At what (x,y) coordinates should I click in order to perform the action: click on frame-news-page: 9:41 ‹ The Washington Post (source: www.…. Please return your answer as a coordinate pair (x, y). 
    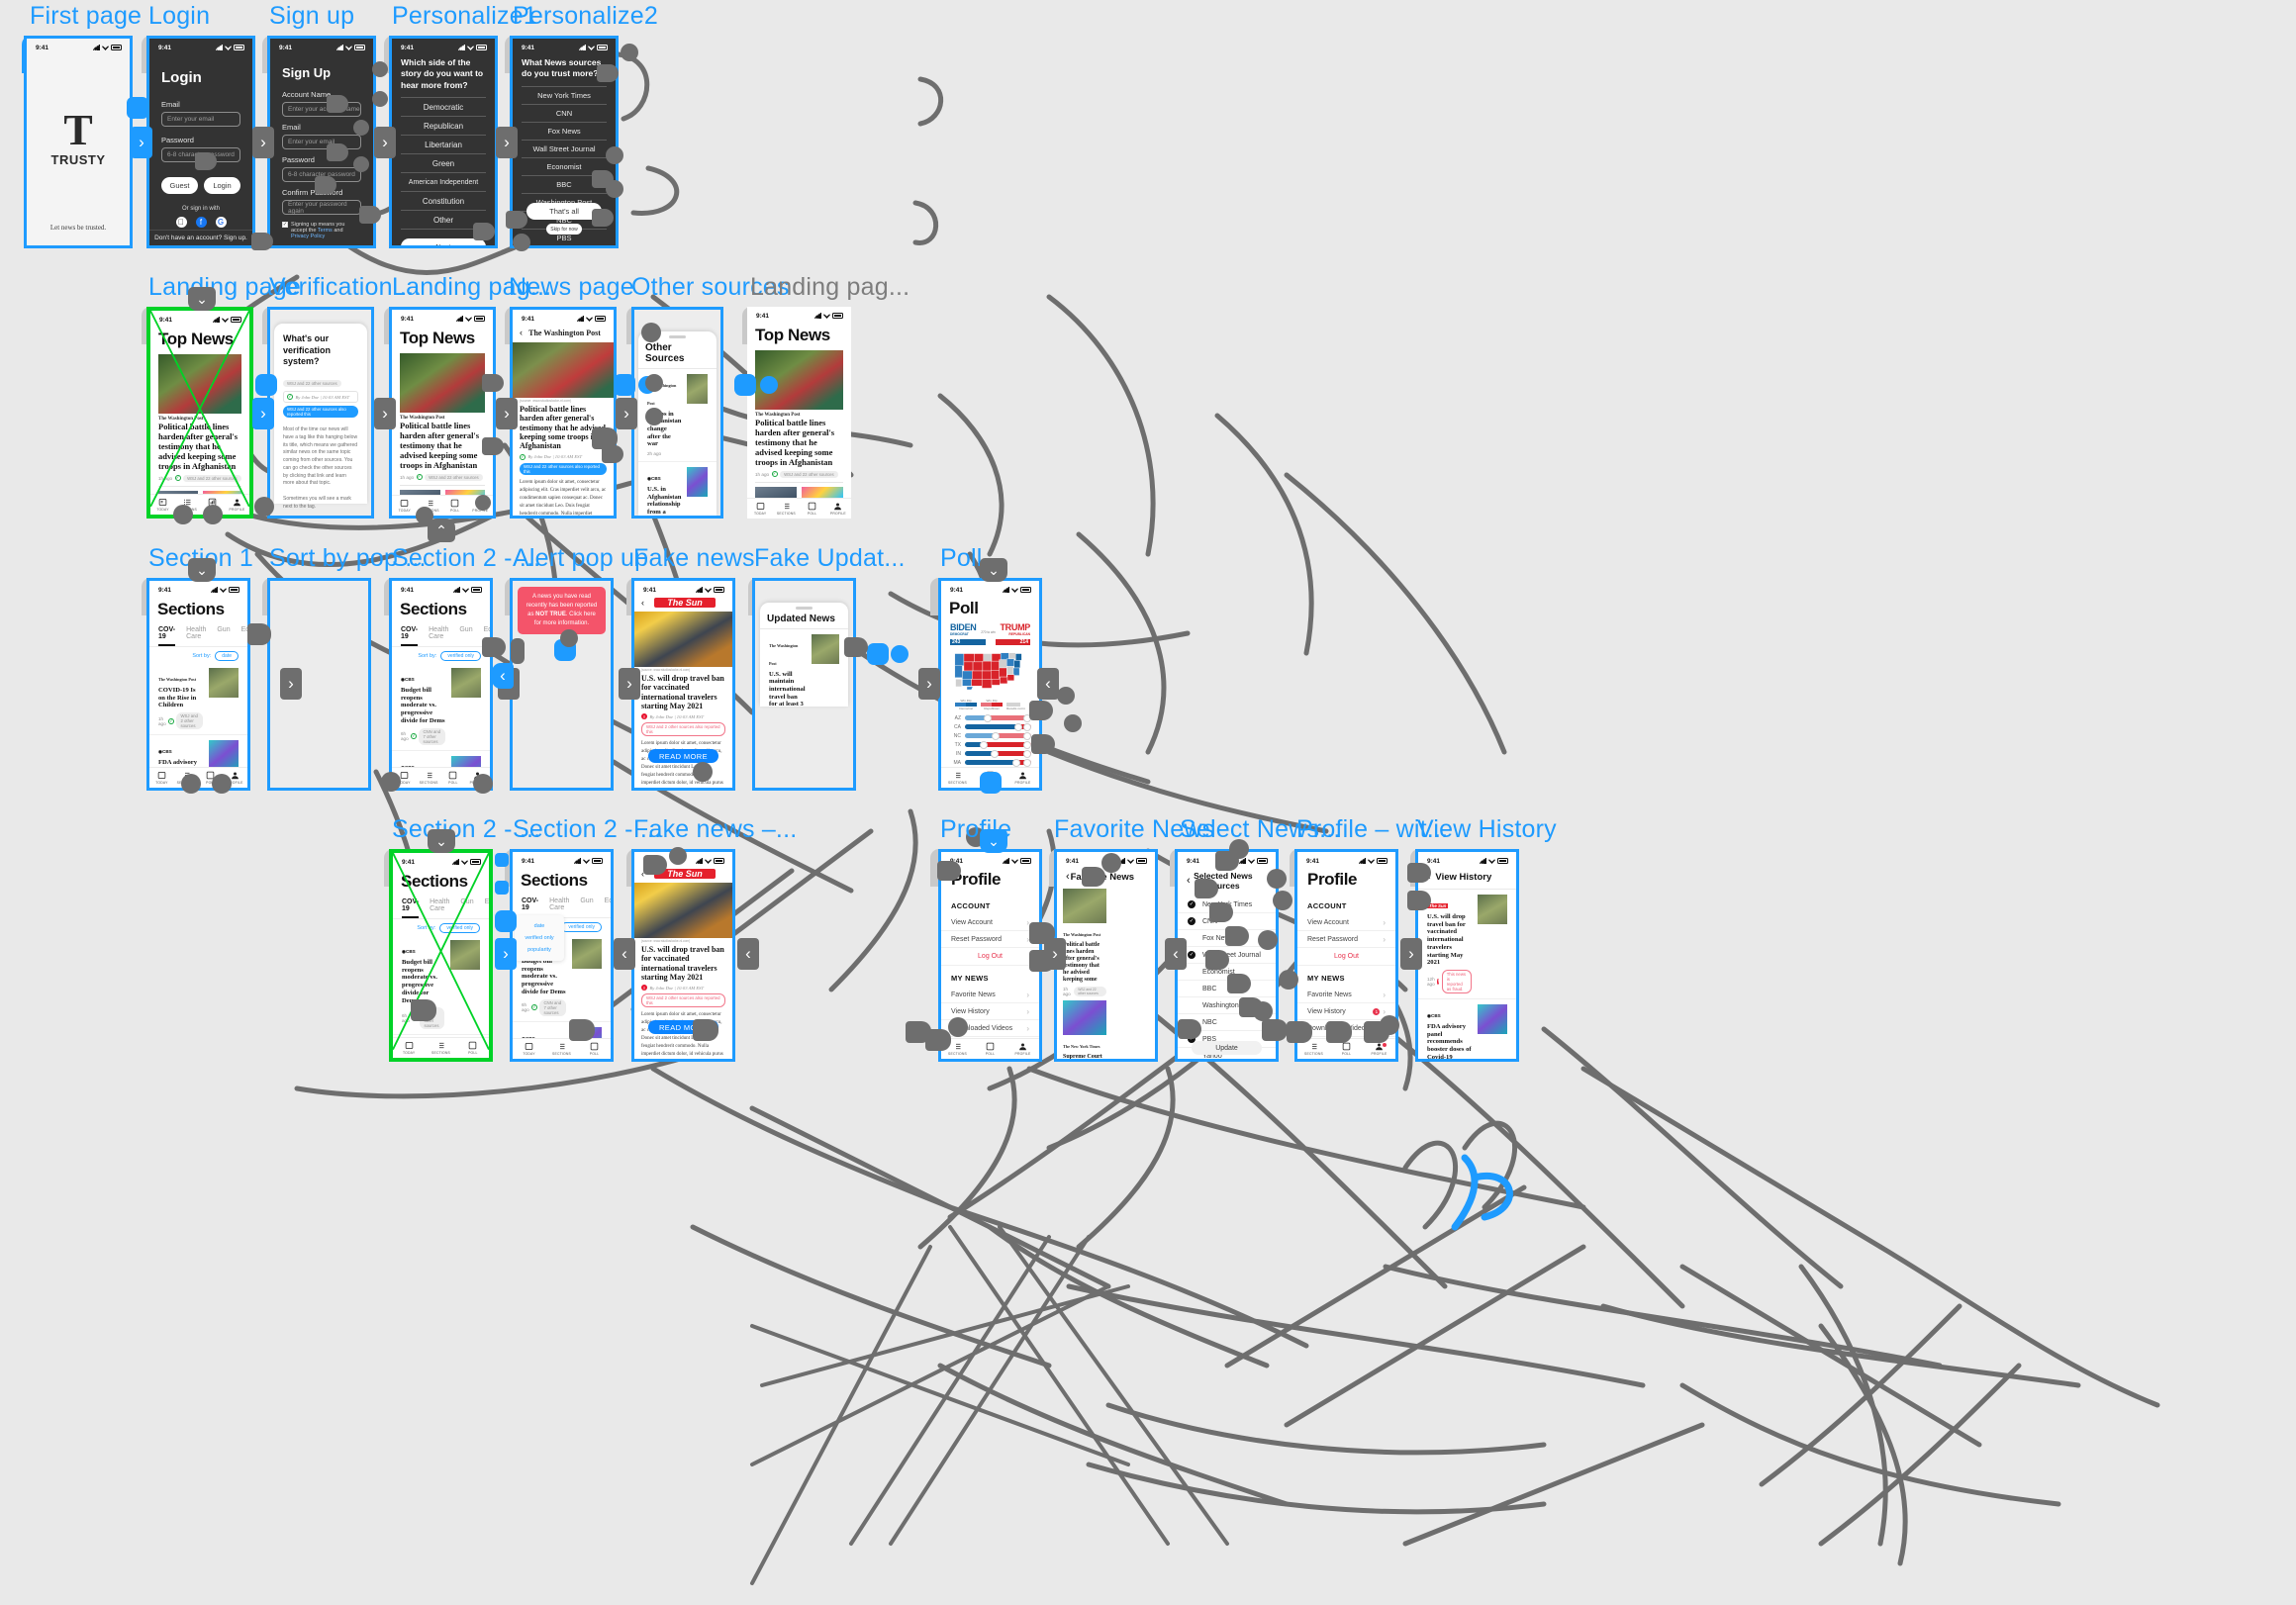
    Looking at the image, I should click on (563, 413).